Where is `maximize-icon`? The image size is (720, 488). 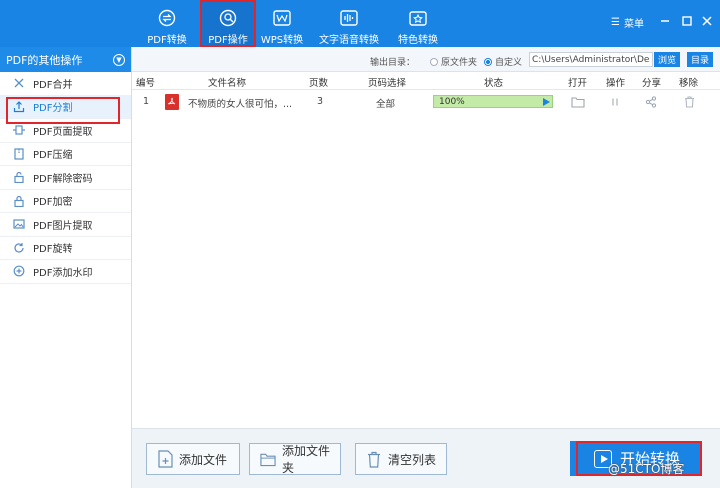
maximize-icon is located at coordinates (687, 21).